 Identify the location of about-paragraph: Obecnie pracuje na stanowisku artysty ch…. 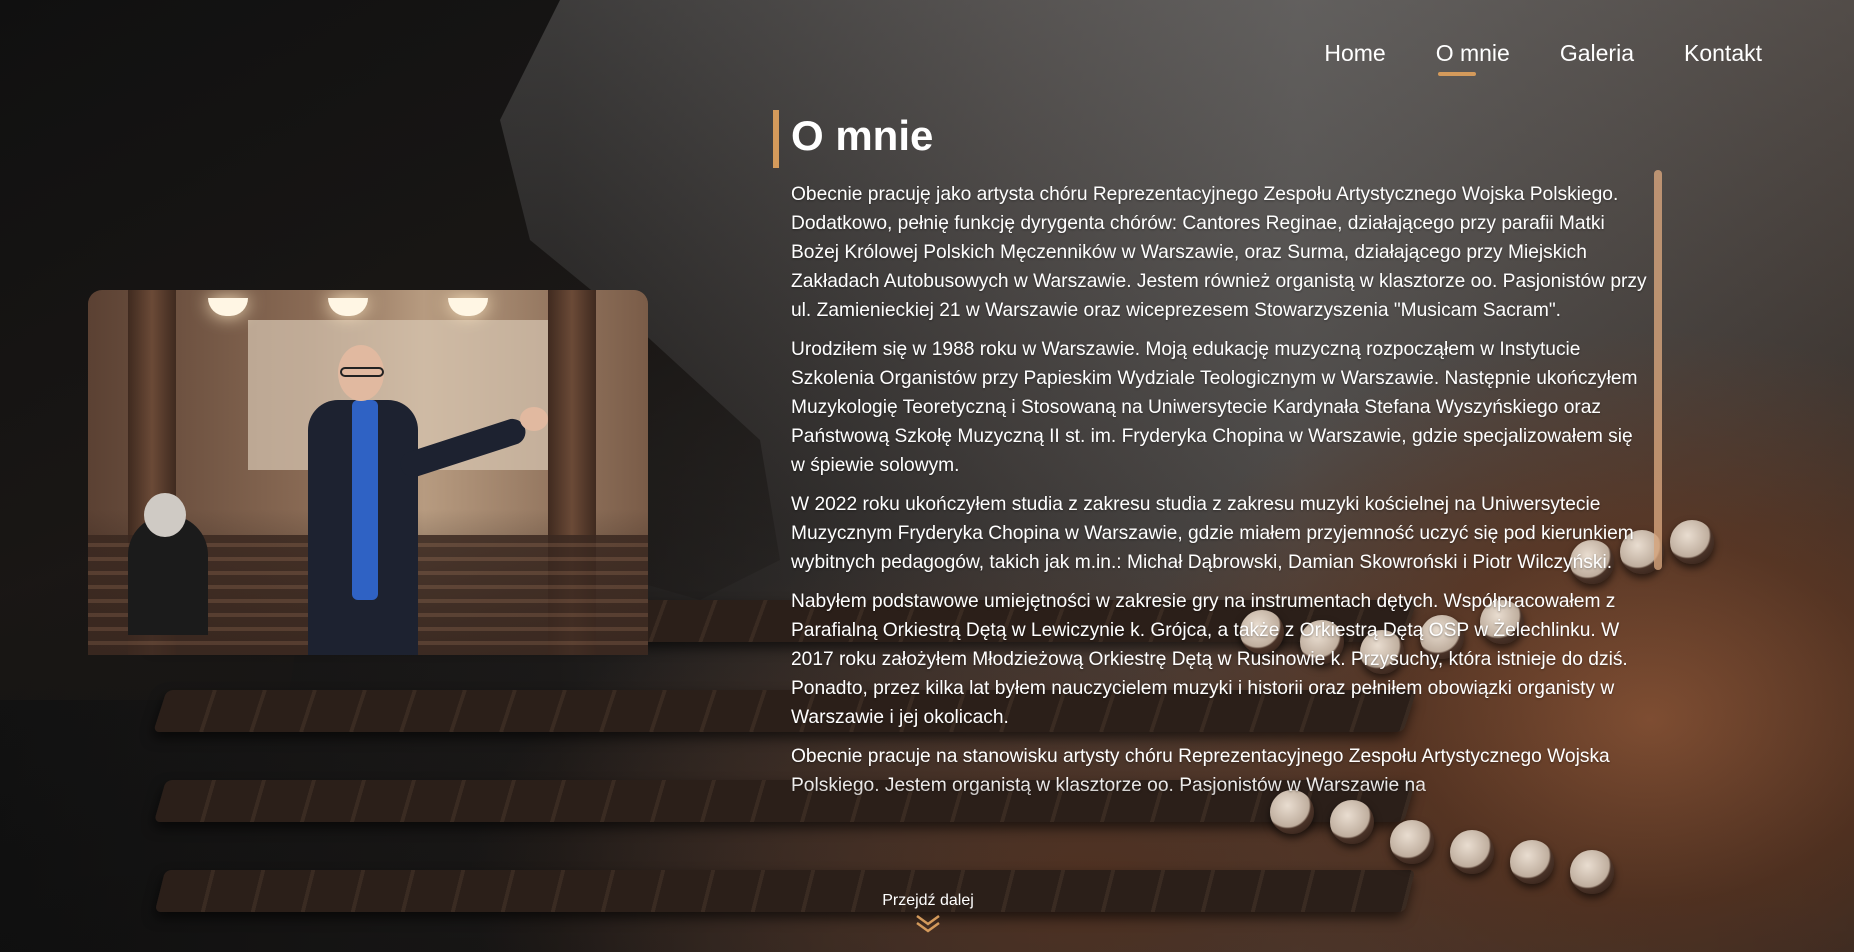
(1200, 771).